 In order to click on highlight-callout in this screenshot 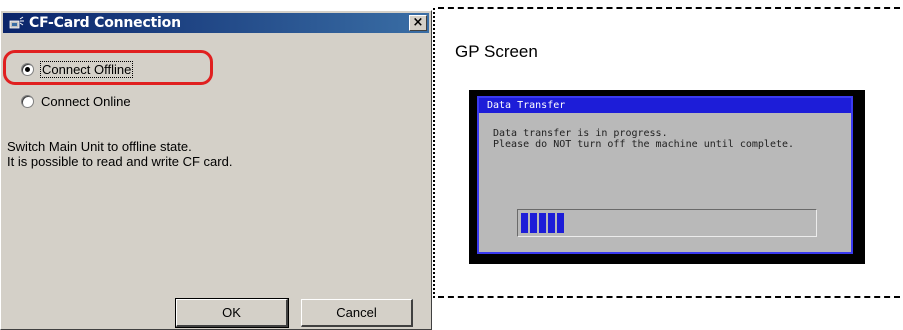, I will do `click(108, 67)`.